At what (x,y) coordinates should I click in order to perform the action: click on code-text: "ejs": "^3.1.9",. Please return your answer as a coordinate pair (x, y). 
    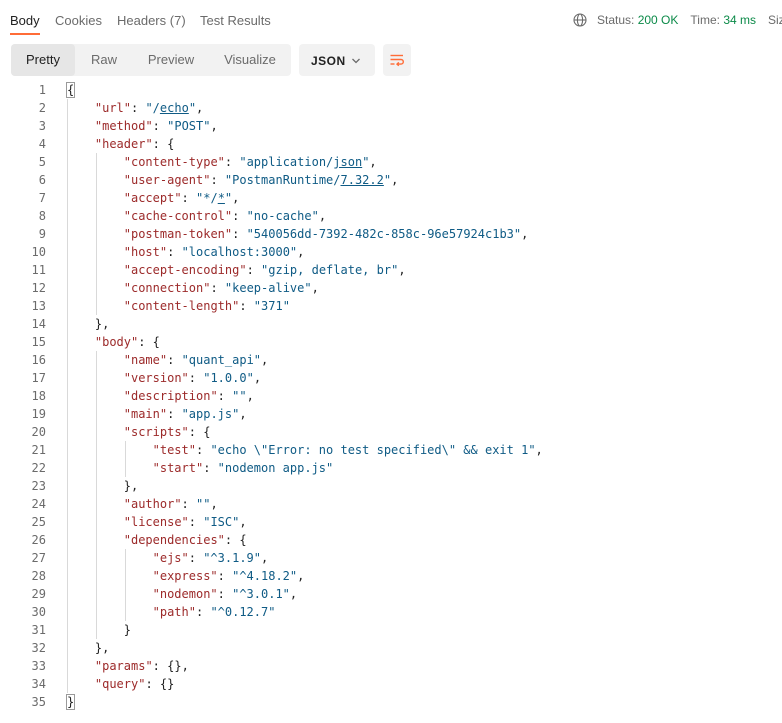
    Looking at the image, I should click on (211, 558).